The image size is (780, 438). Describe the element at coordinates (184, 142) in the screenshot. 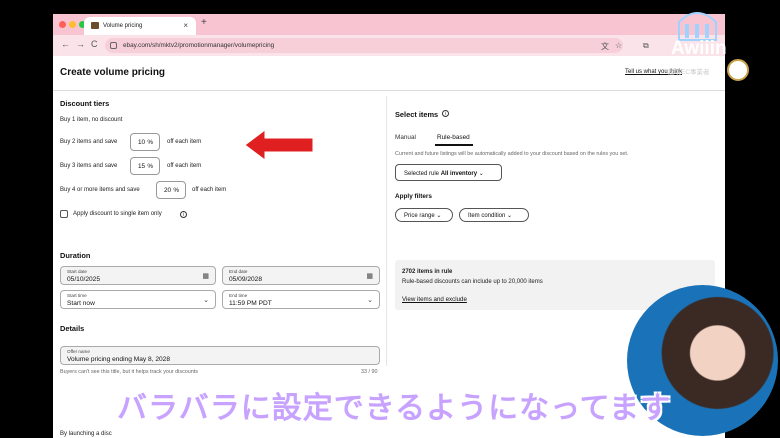

I see `tier-2-suffix: off each item` at that location.